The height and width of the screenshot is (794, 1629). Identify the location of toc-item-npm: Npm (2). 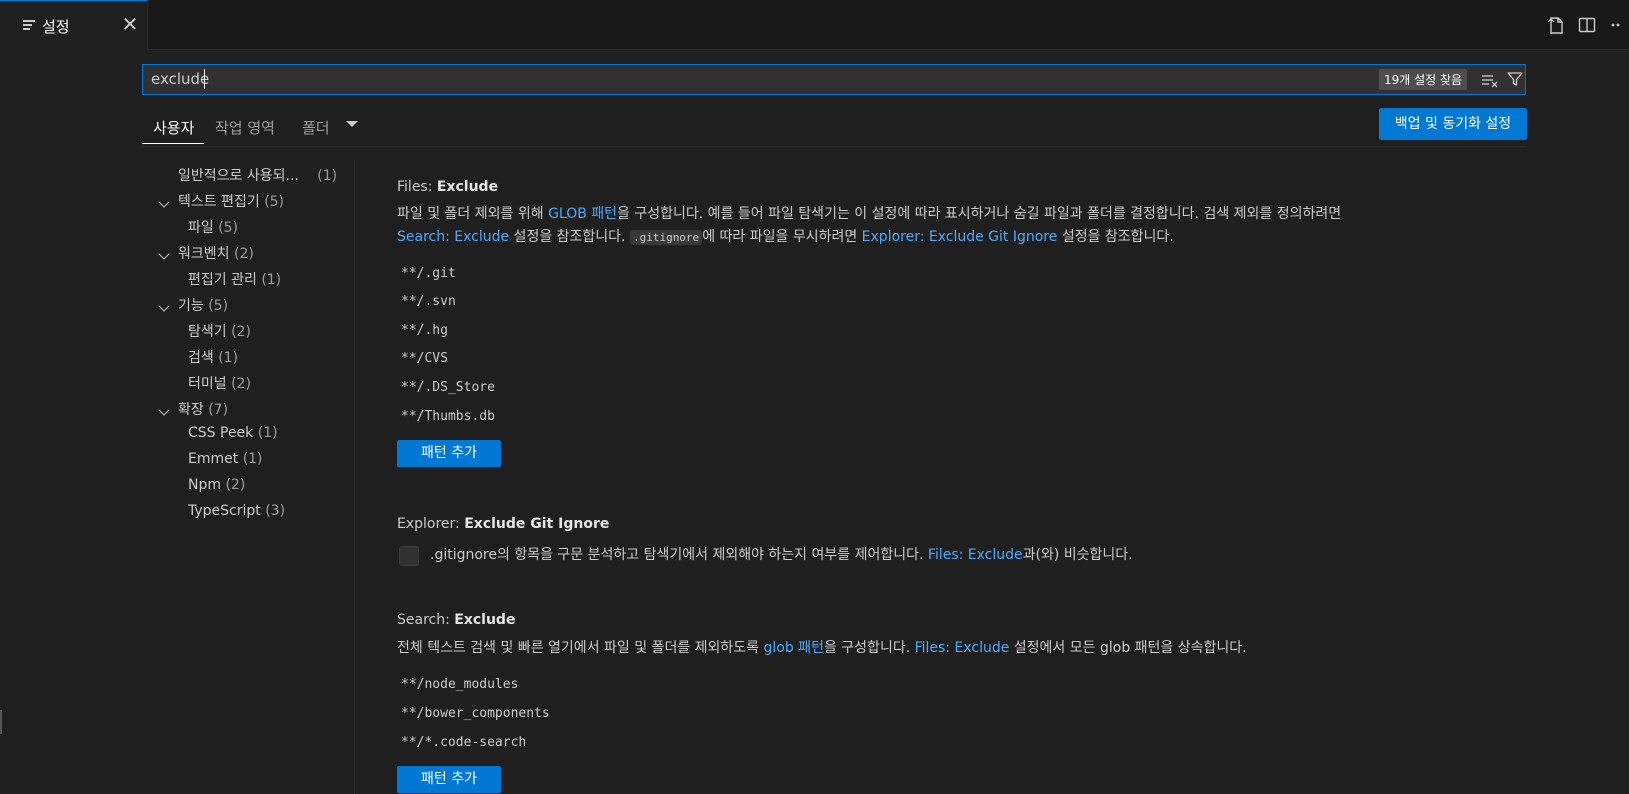
(216, 485).